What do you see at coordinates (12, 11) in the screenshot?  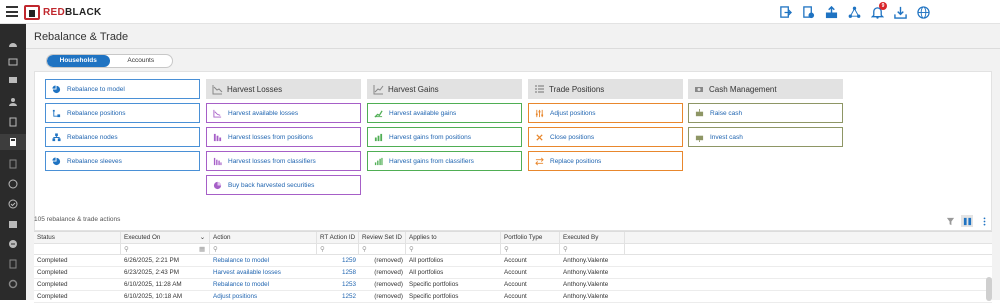 I see `hamburger-menu-icon` at bounding box center [12, 11].